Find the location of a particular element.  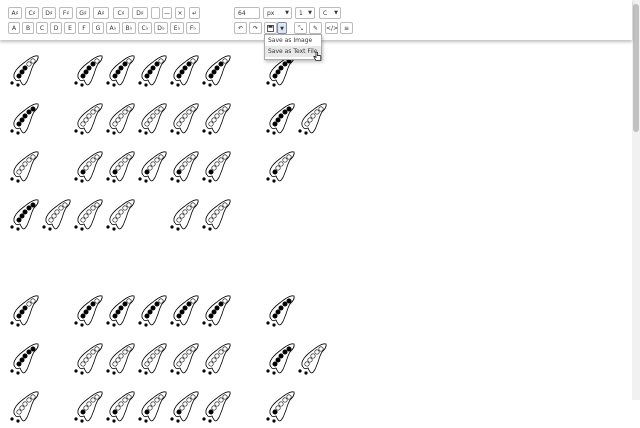

save-dropdown-button: ▼ is located at coordinates (282, 28).